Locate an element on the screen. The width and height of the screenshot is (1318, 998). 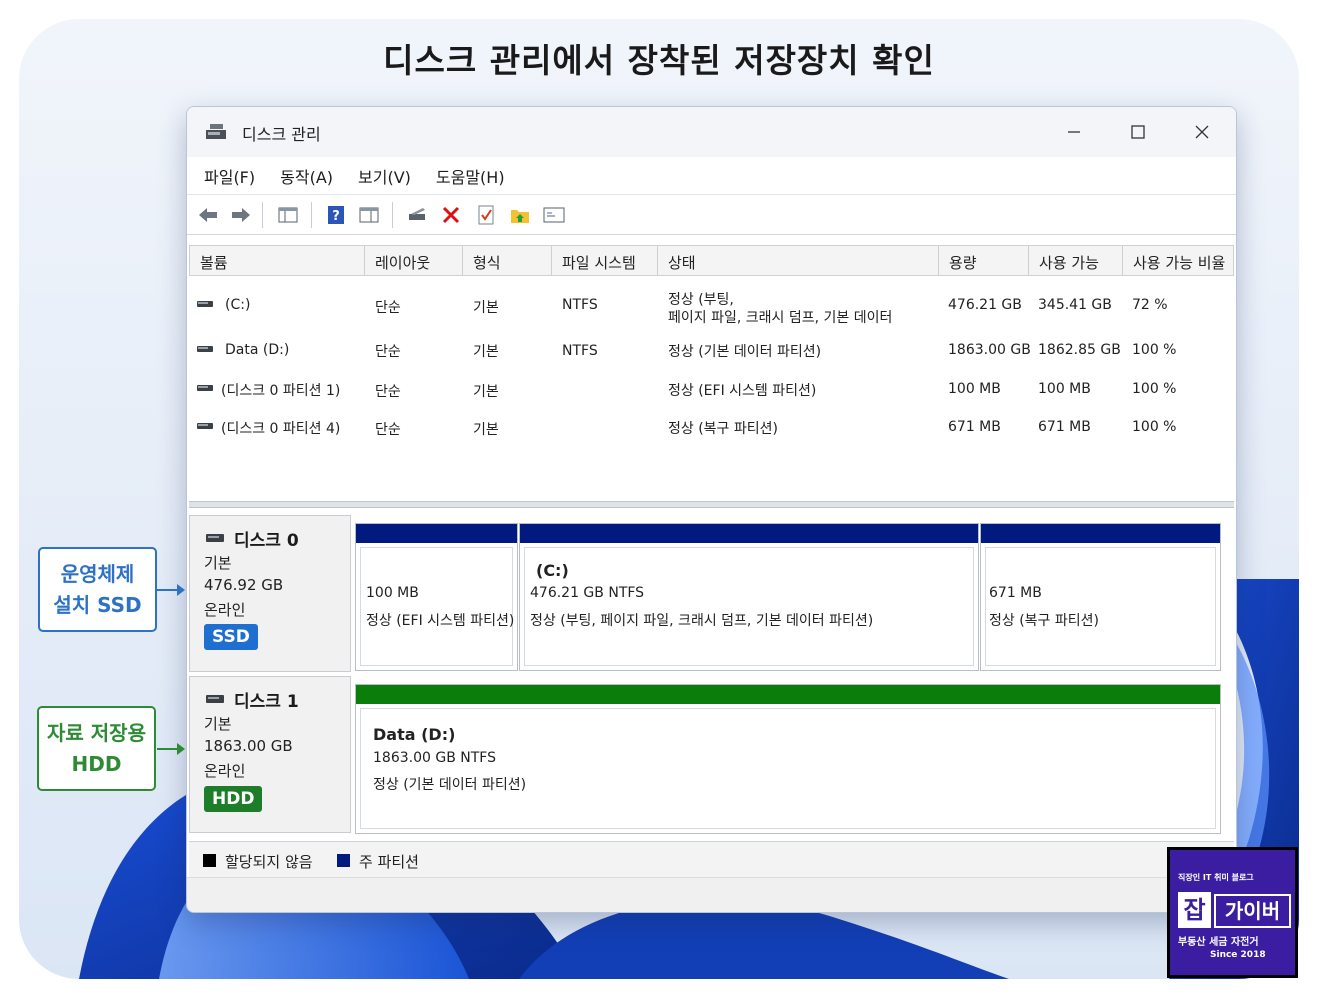
unallocated-swatch is located at coordinates (209, 860).